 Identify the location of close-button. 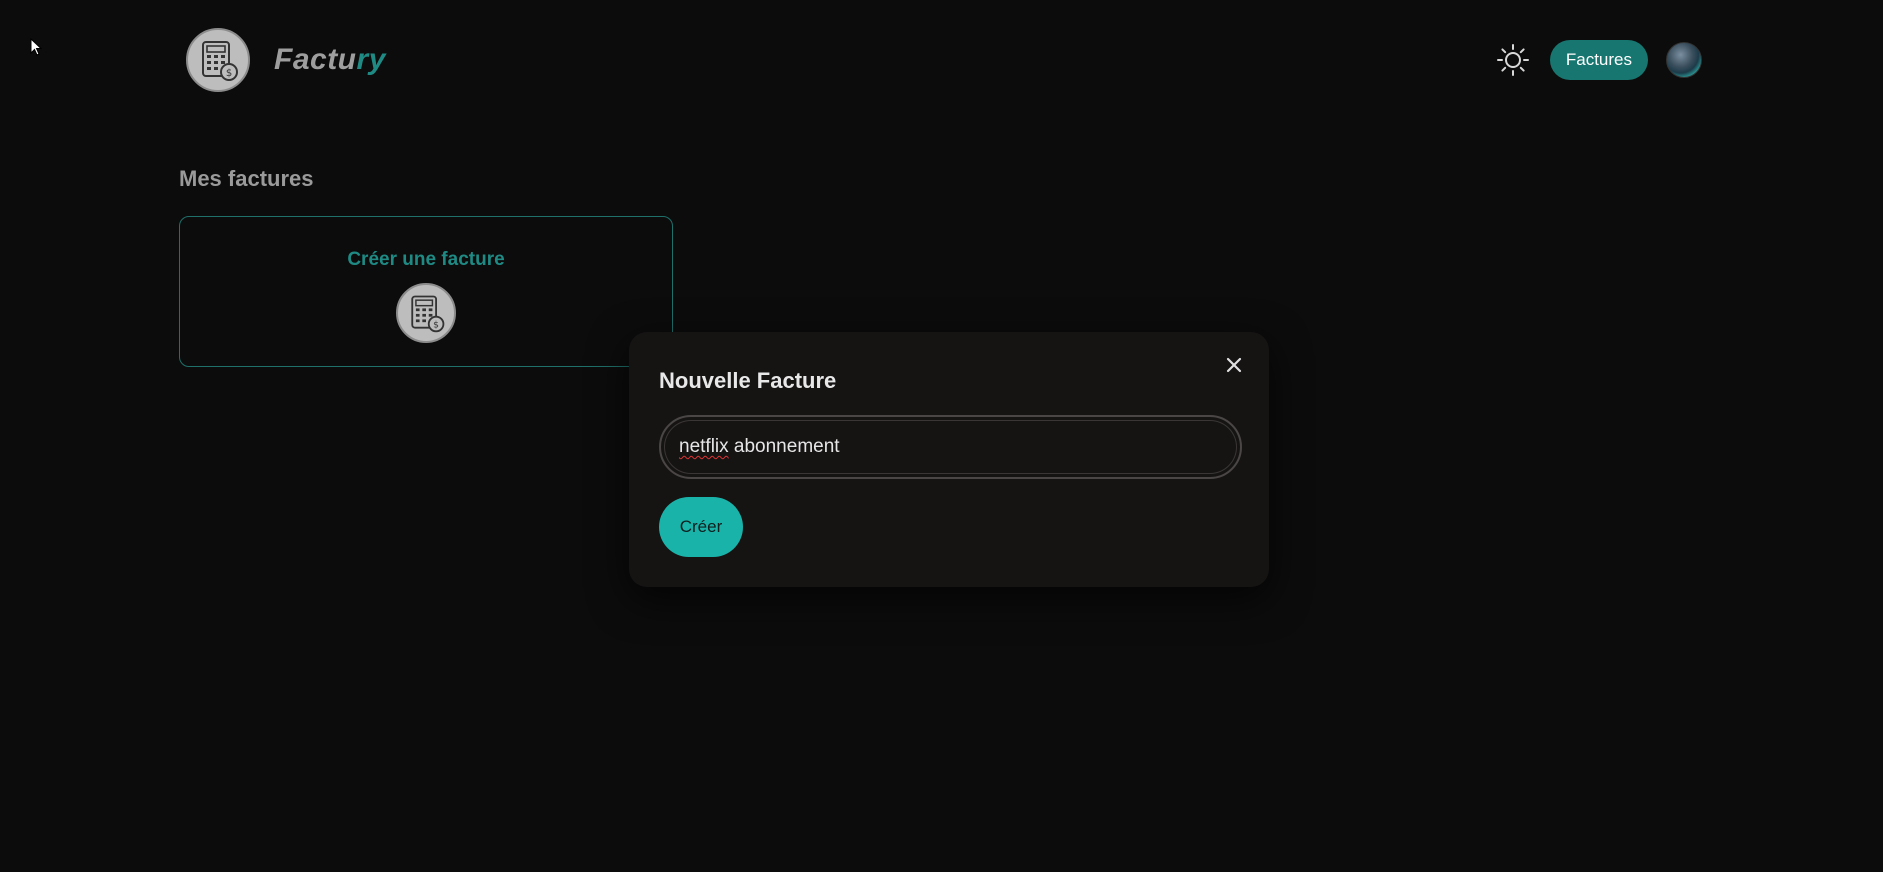
(1234, 365).